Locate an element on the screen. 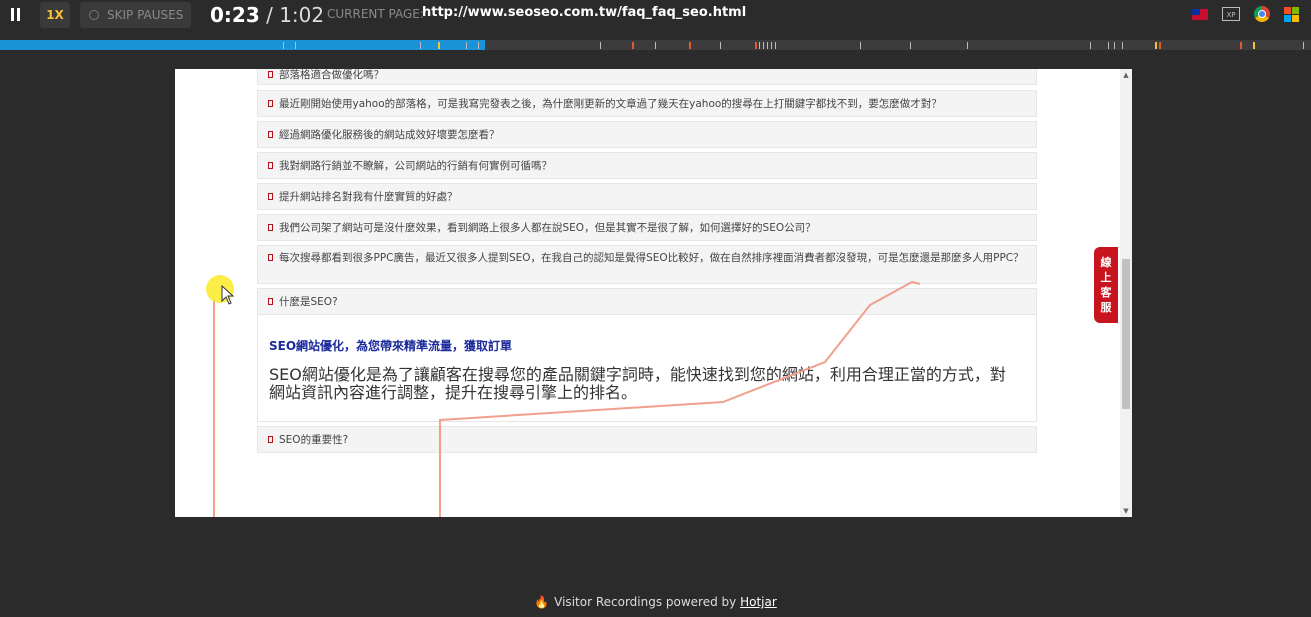 The height and width of the screenshot is (617, 1311). footer-prefix: Visitor Recordings powered by is located at coordinates (647, 602).